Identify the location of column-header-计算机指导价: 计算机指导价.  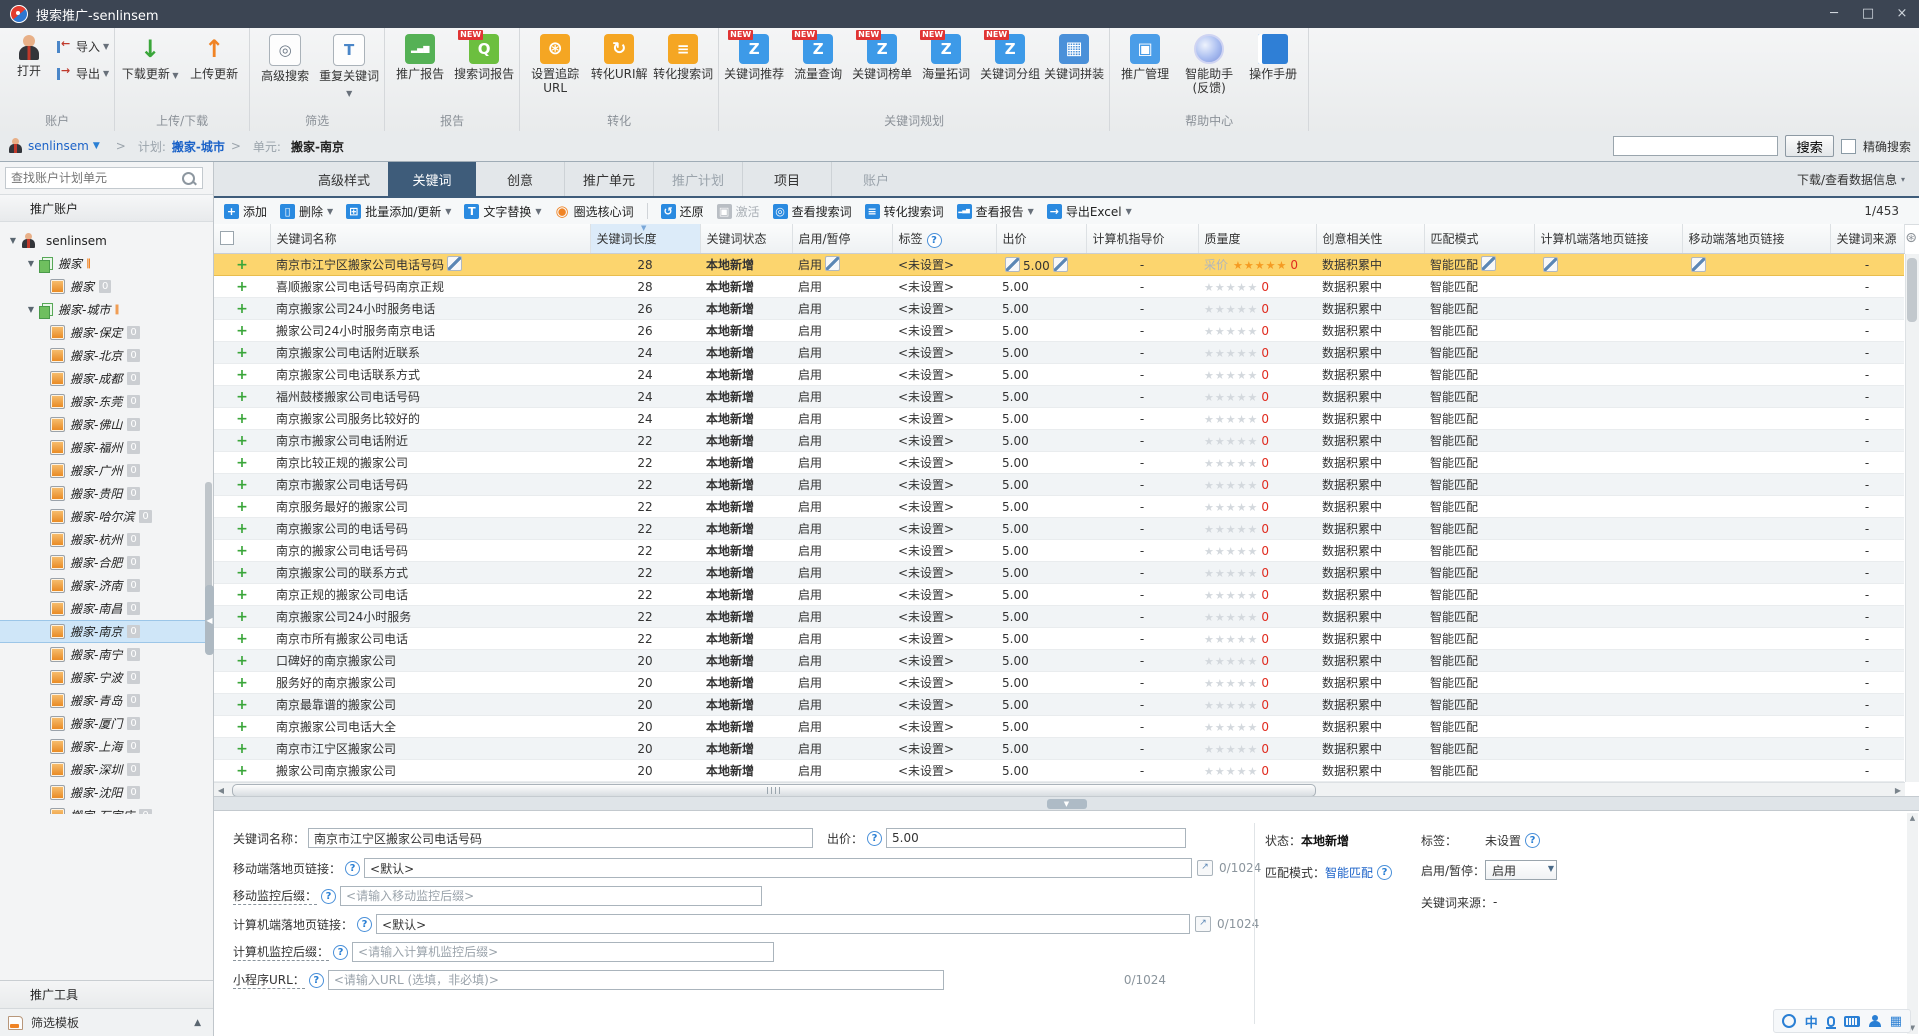
(1142, 239).